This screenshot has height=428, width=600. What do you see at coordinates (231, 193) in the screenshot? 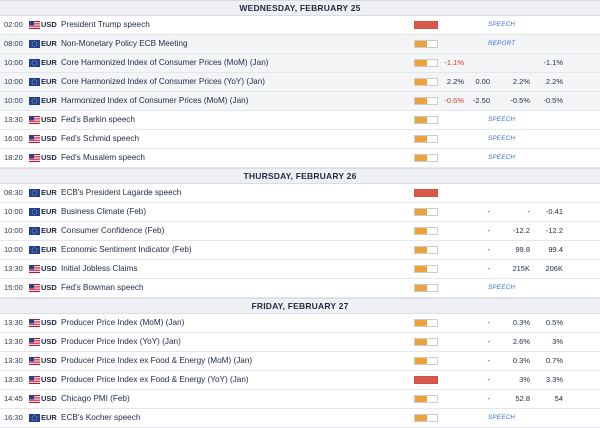
I see `event-name: ECB's President Lagarde speech` at bounding box center [231, 193].